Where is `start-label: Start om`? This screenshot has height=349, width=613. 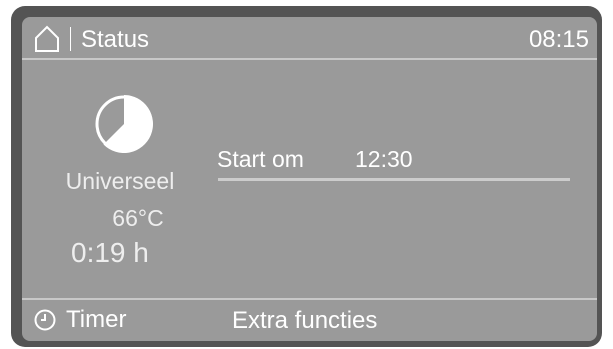
start-label: Start om is located at coordinates (260, 159).